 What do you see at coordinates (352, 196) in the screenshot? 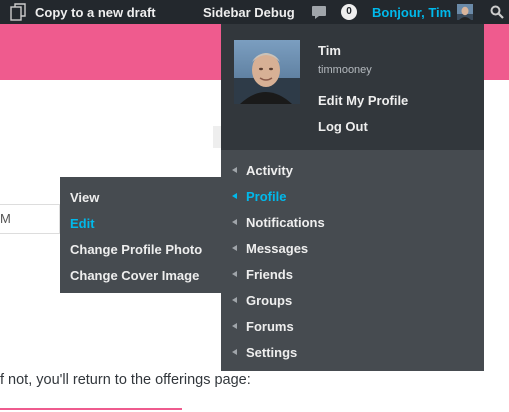
I see `menu-item-profile: Profile` at bounding box center [352, 196].